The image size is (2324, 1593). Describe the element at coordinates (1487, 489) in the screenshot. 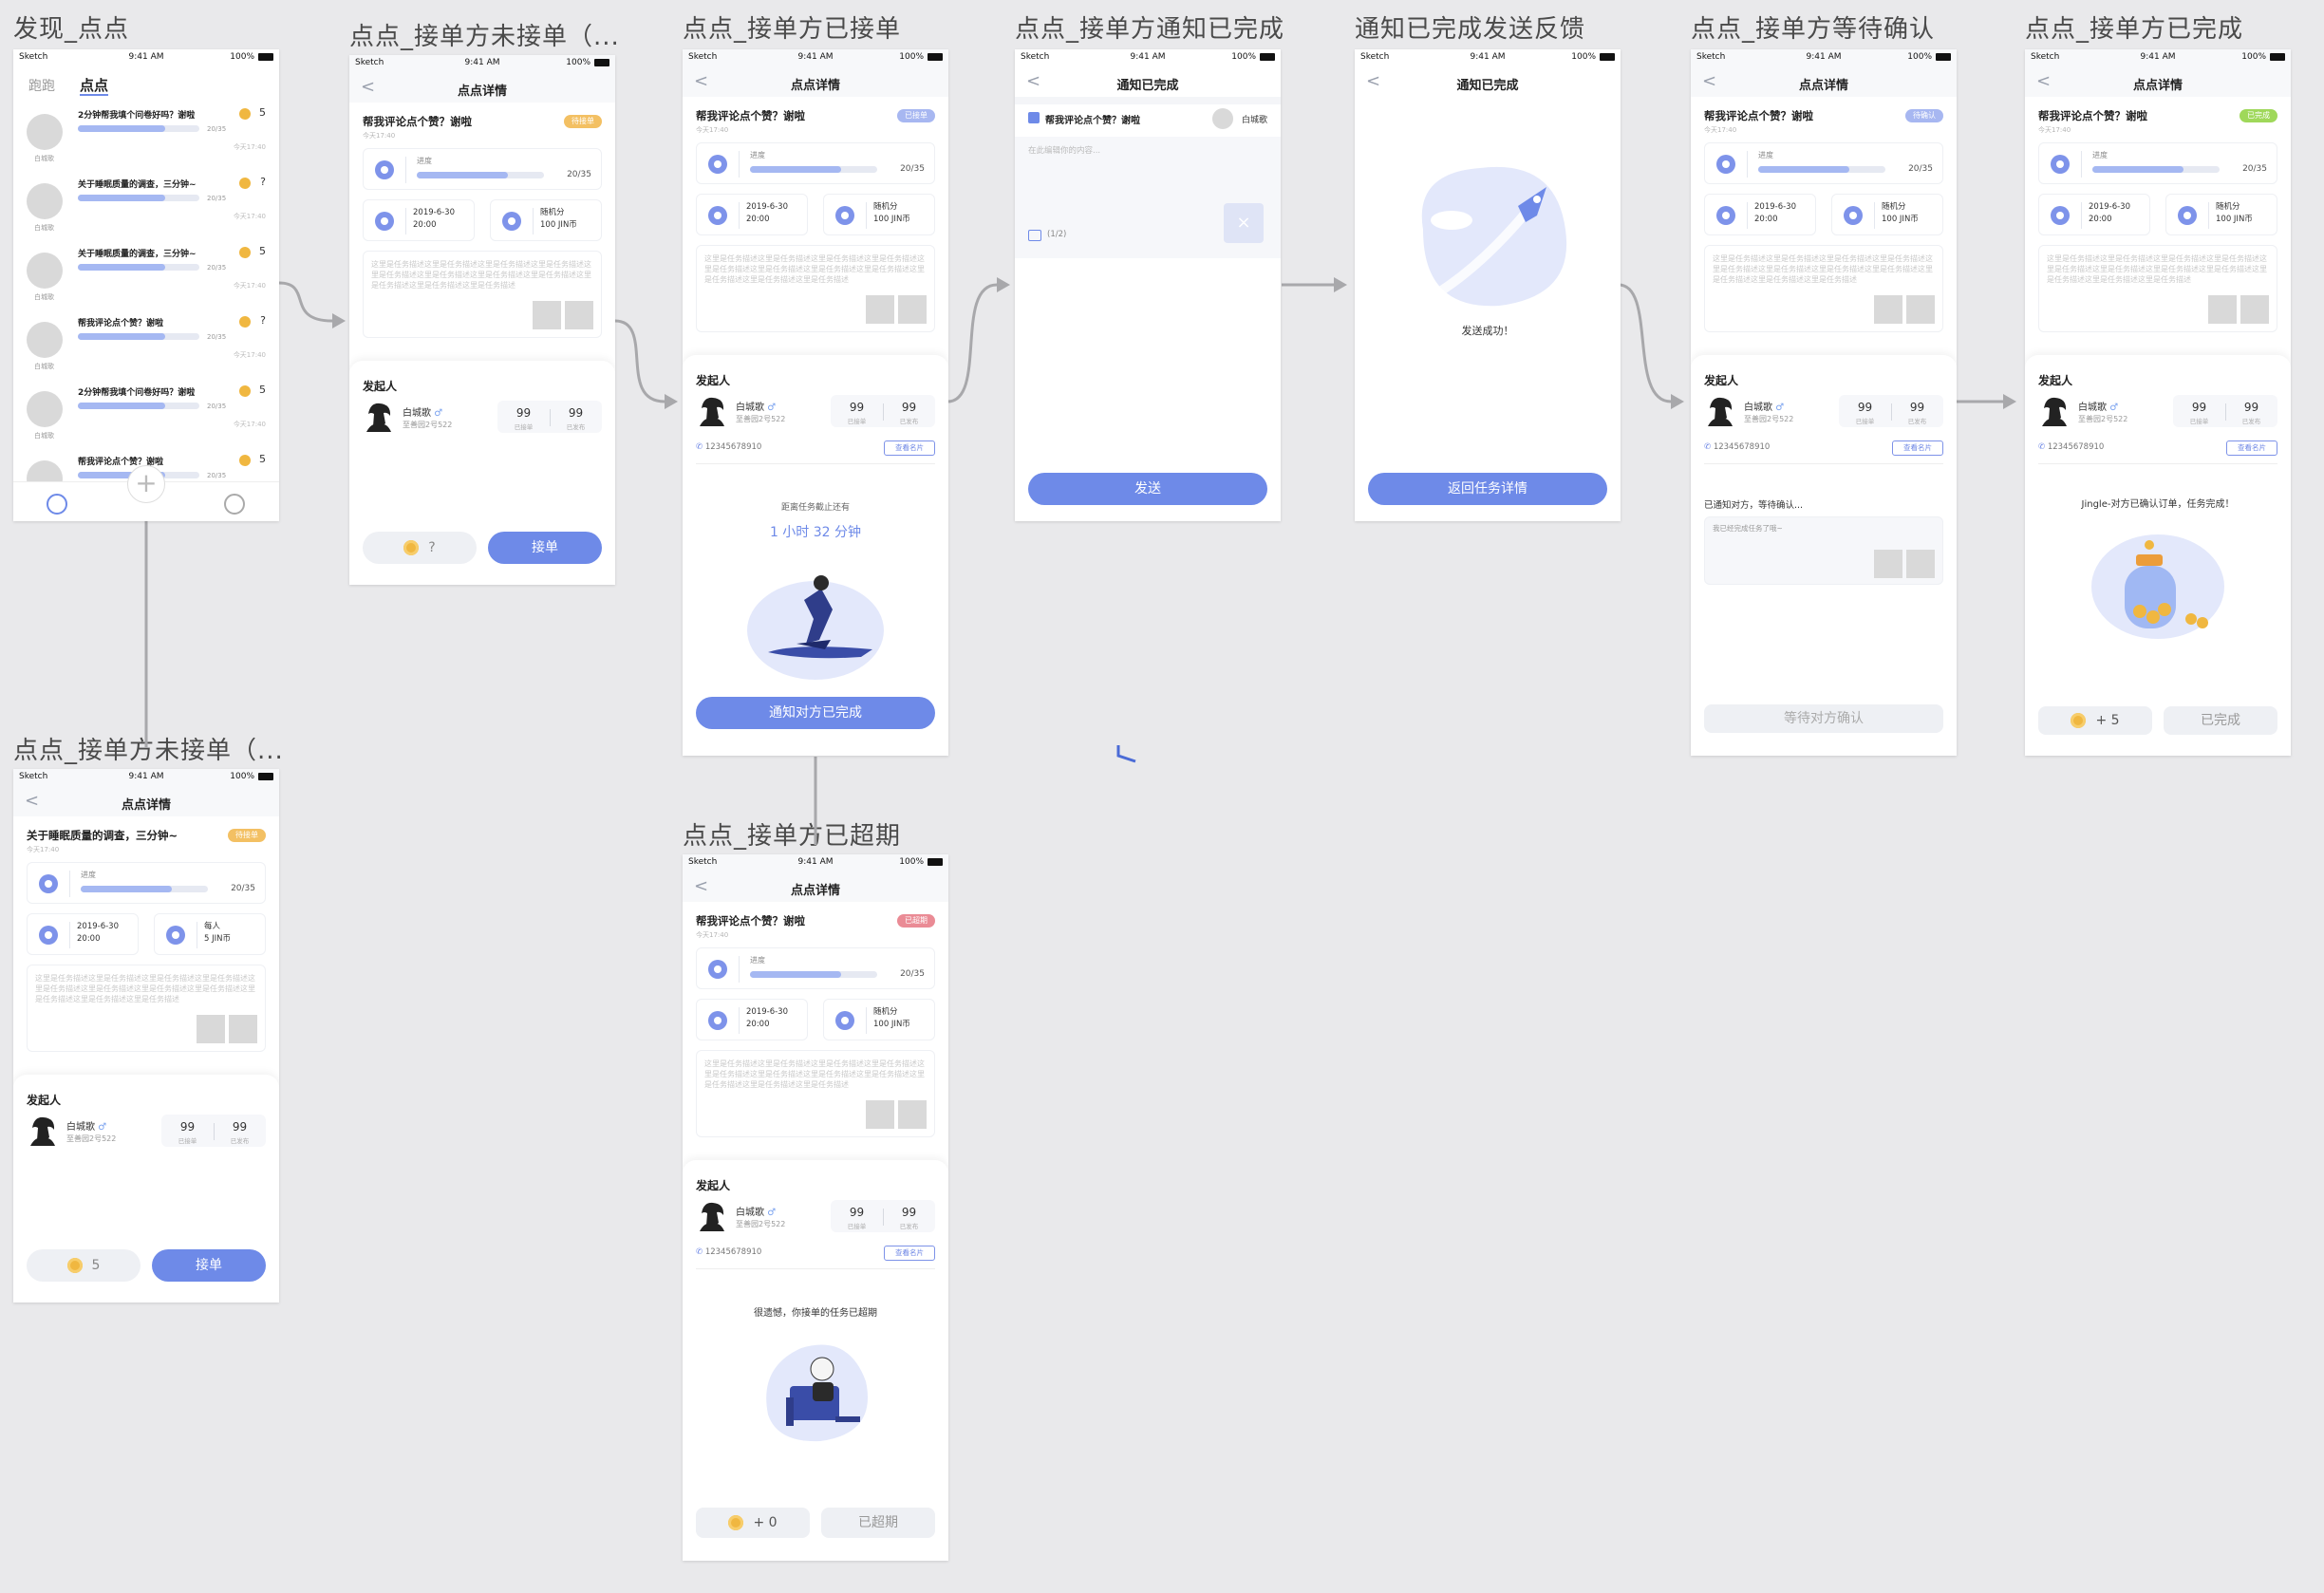

I see `back-to-task-button: 返回任务详情` at that location.